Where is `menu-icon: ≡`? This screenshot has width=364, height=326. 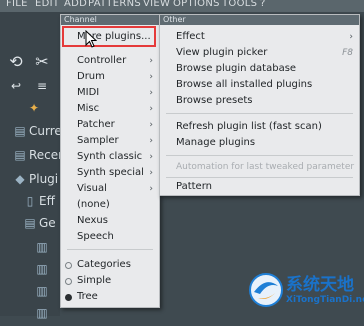
menu-icon: ≡ is located at coordinates (42, 86).